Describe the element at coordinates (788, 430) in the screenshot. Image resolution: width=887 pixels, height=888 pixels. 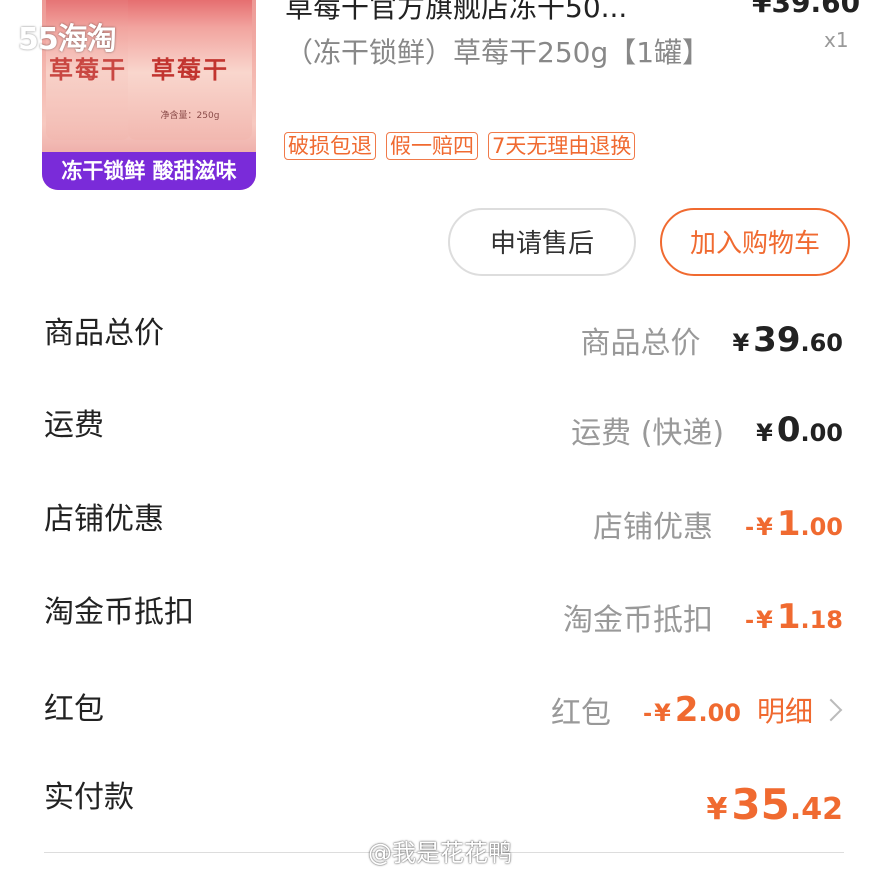
I see `amount-integer: 0` at that location.